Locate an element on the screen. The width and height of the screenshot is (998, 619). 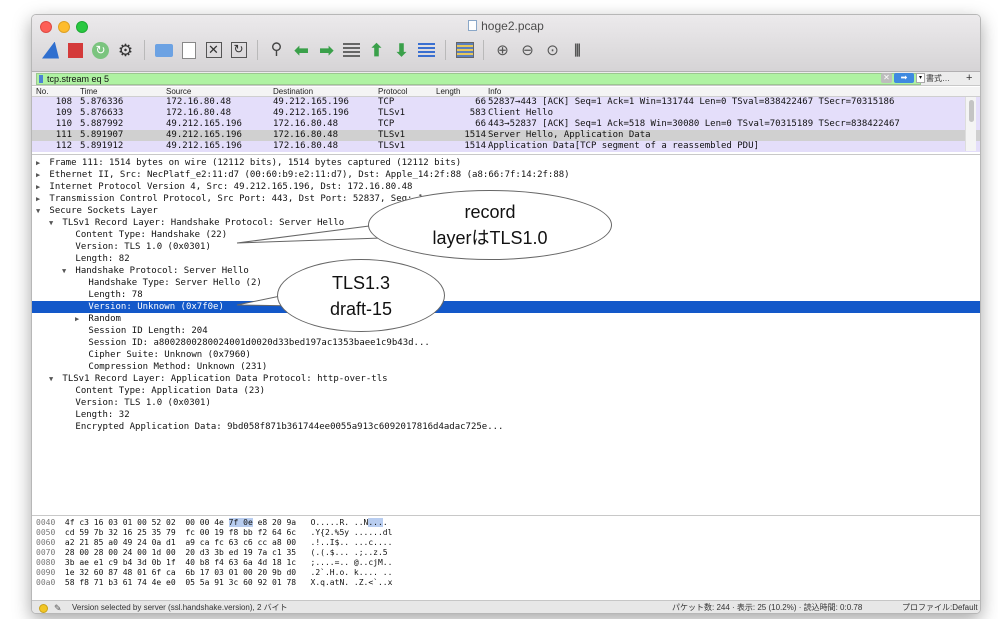
clear-filter-button: ✕ is located at coordinates (886, 78).